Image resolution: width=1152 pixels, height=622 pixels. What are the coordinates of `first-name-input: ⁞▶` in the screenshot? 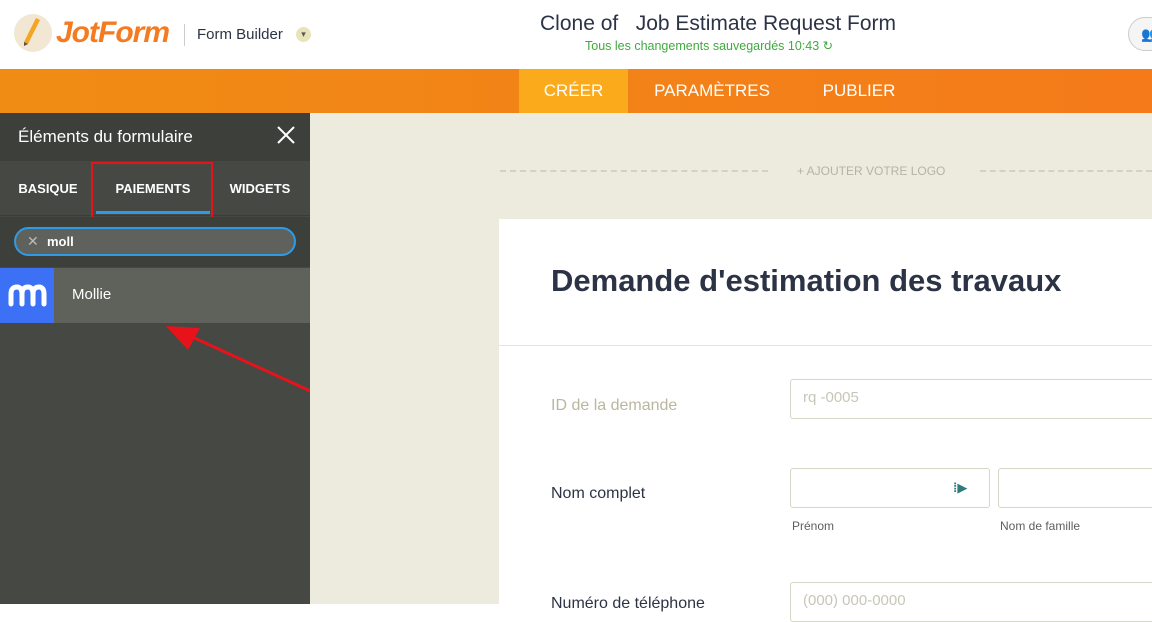 It's located at (890, 488).